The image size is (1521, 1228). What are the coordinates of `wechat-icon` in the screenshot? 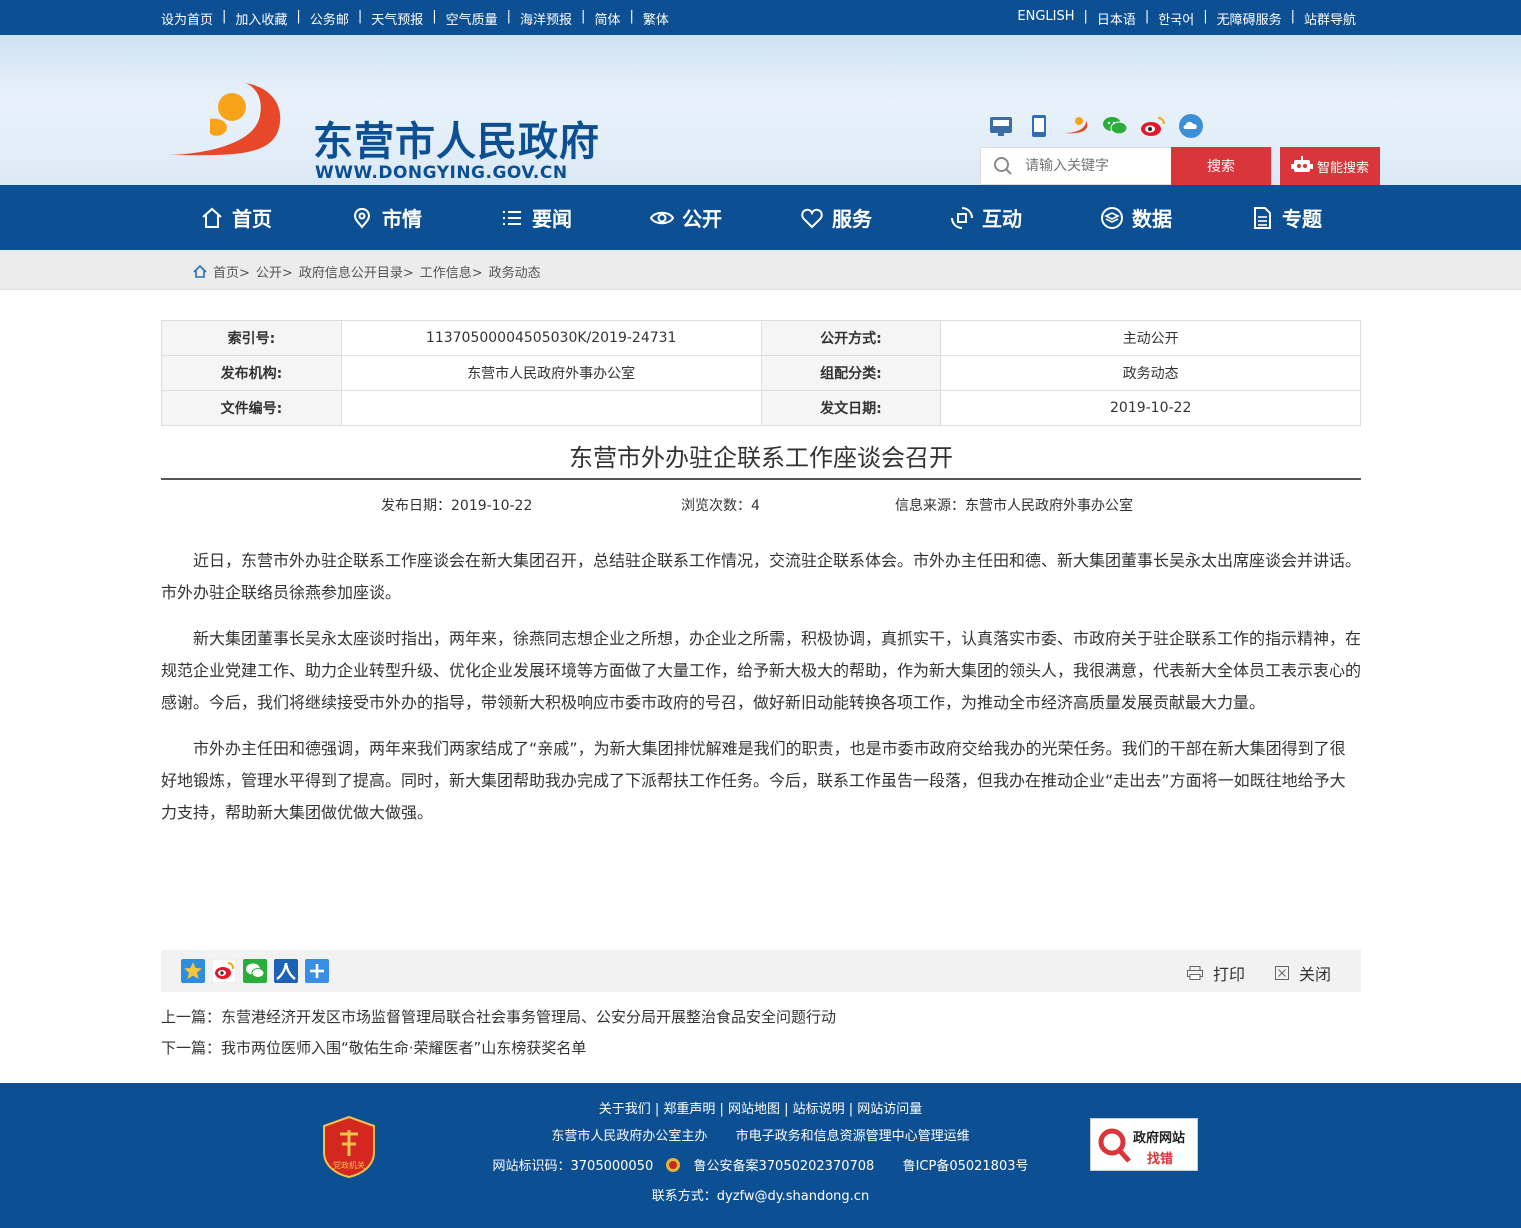 It's located at (1115, 126).